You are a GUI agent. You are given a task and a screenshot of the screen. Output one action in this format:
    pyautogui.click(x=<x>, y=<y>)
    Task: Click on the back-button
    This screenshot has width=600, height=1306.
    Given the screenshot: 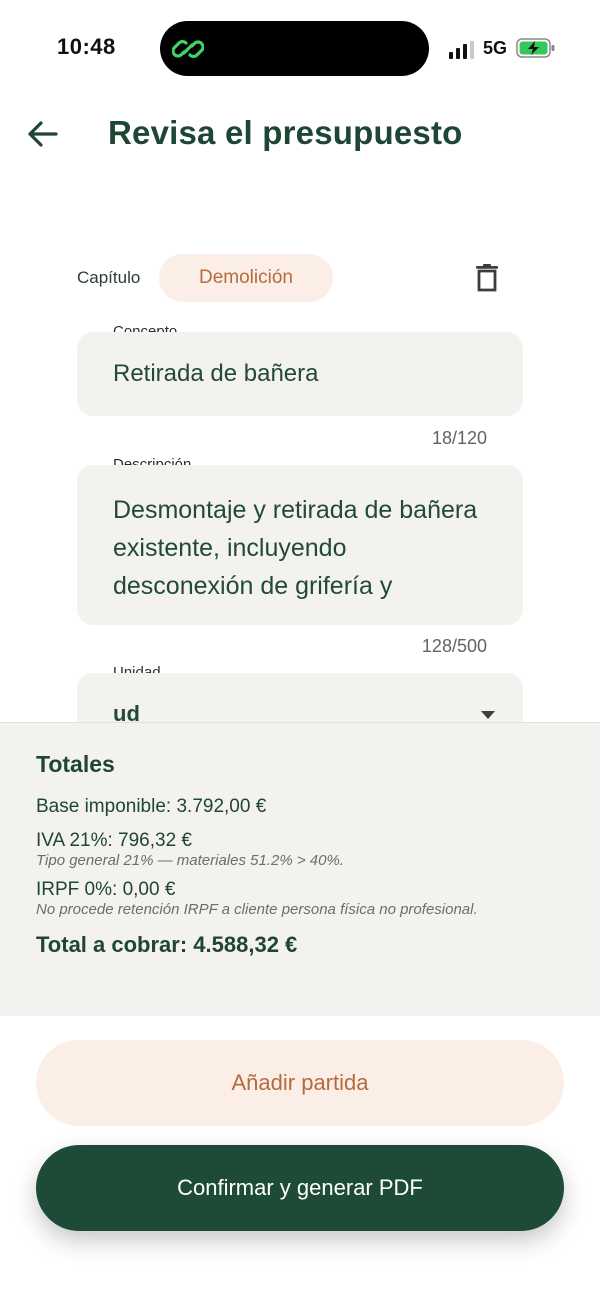 What is the action you would take?
    pyautogui.click(x=42, y=134)
    